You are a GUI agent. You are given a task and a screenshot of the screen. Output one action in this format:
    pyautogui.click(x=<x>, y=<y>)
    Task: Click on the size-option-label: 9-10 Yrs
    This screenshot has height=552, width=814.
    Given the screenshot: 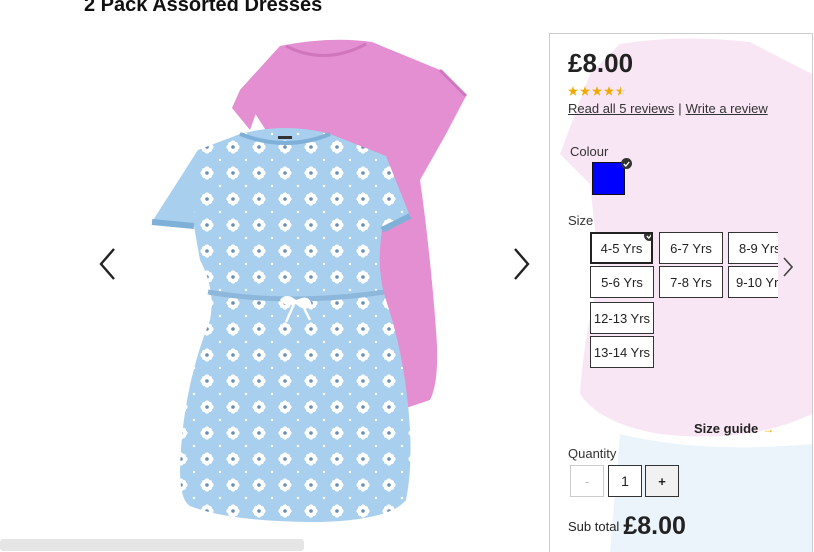 What is the action you would take?
    pyautogui.click(x=757, y=282)
    